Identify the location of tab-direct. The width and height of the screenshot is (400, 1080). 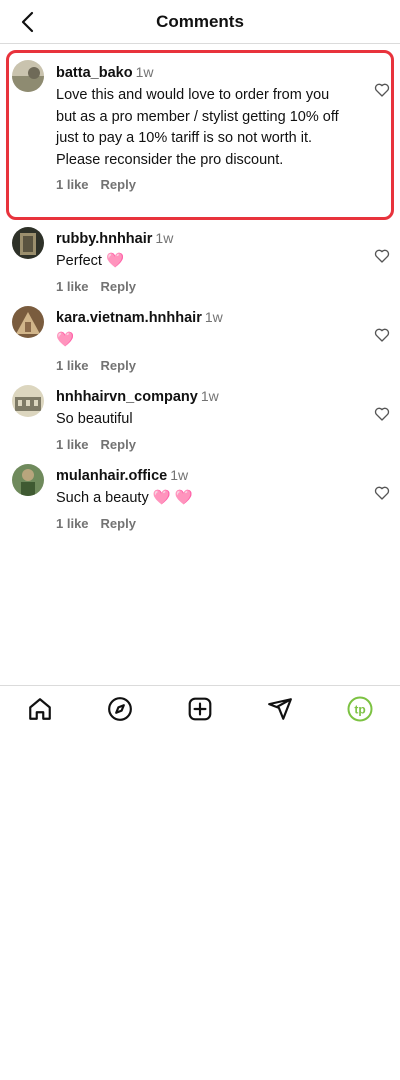
(280, 709).